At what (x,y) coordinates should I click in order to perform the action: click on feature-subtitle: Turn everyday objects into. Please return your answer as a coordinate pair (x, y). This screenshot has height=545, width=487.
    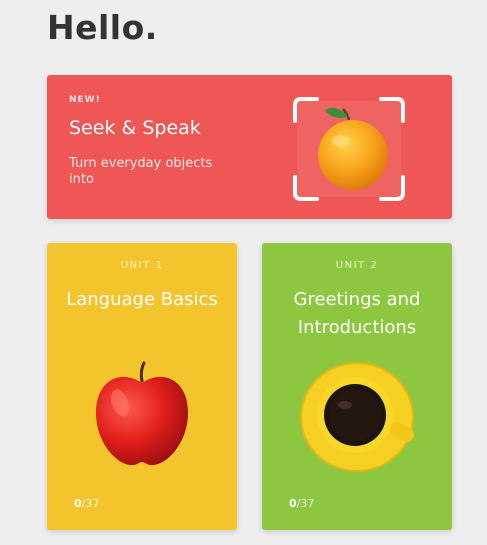
    Looking at the image, I should click on (141, 171).